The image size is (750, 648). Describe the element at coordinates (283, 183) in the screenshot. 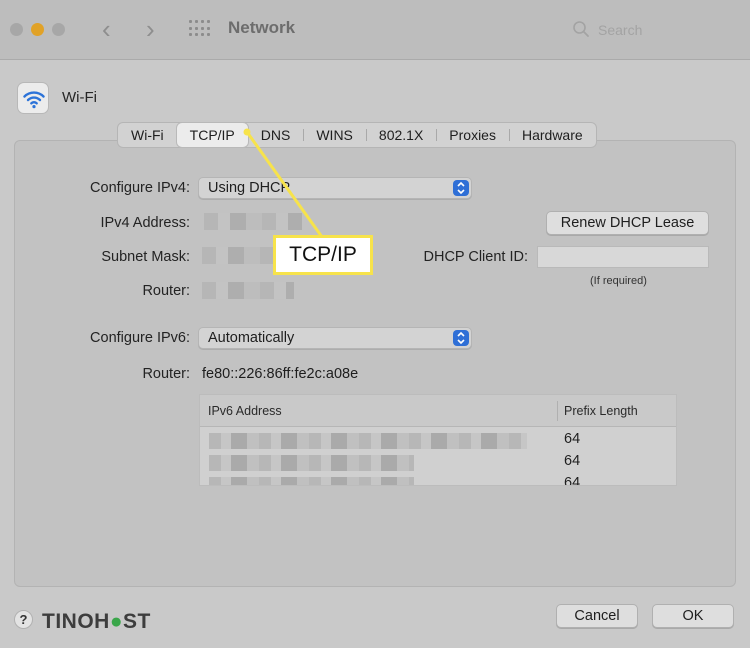

I see `callout-pointer` at that location.